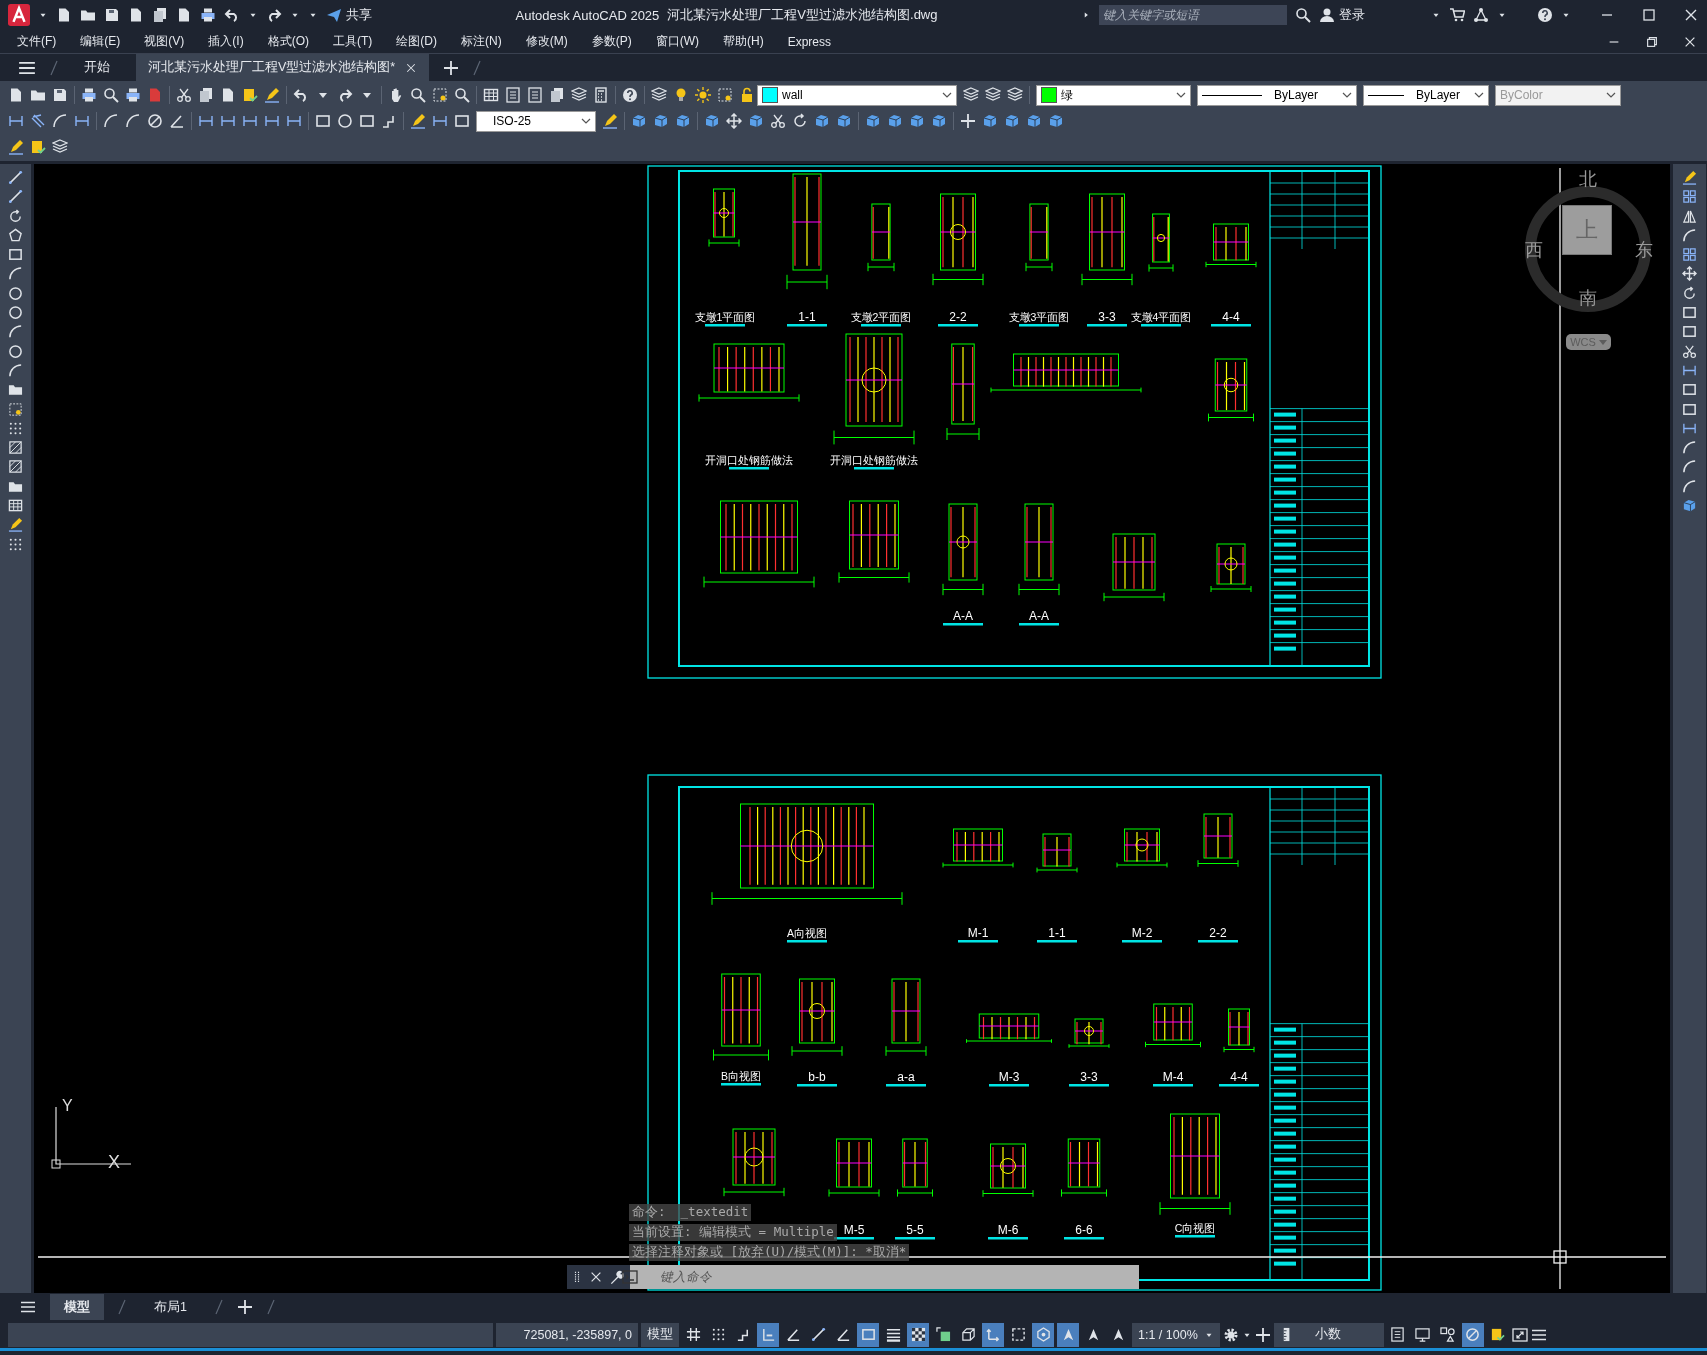  Describe the element at coordinates (77, 1307) in the screenshot. I see `layout-tab: 模型` at that location.